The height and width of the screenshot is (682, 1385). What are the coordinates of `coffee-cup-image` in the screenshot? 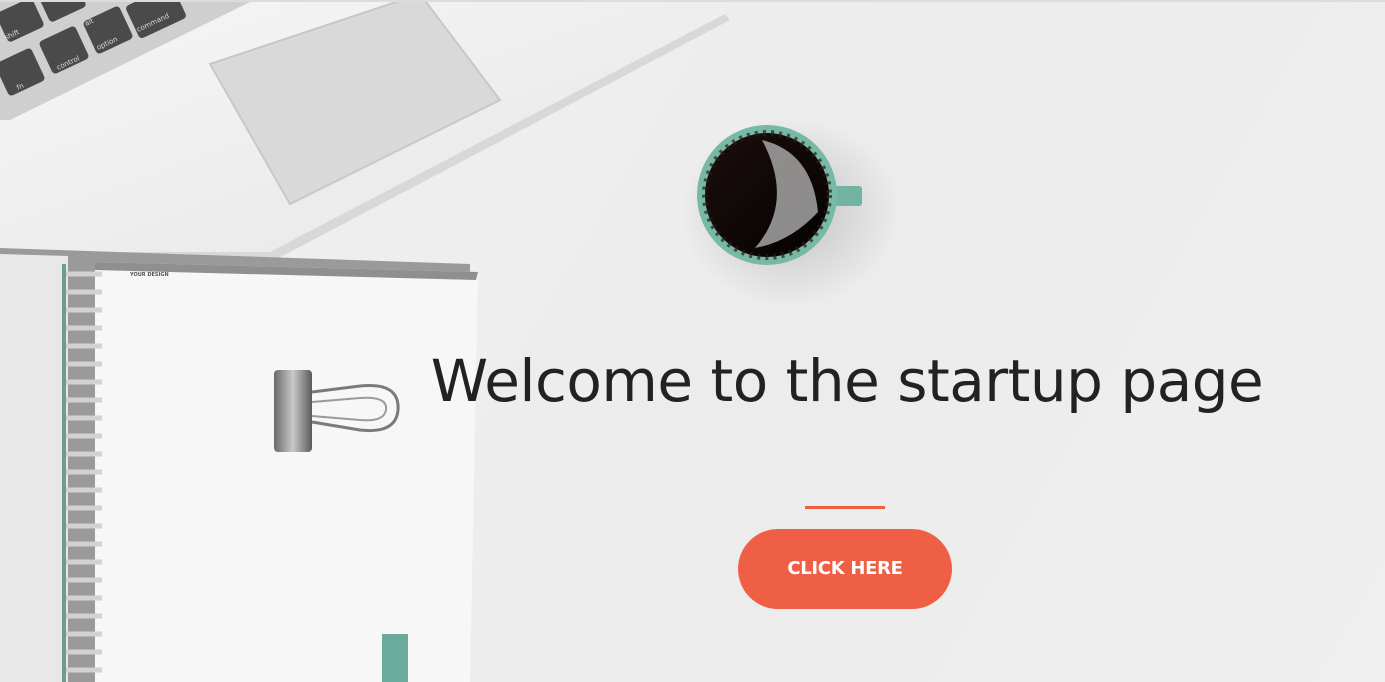 It's located at (790, 212).